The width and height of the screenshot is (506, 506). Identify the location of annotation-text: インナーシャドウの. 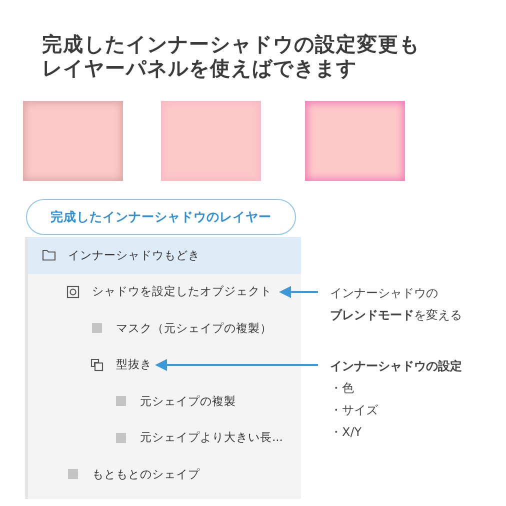
(384, 293).